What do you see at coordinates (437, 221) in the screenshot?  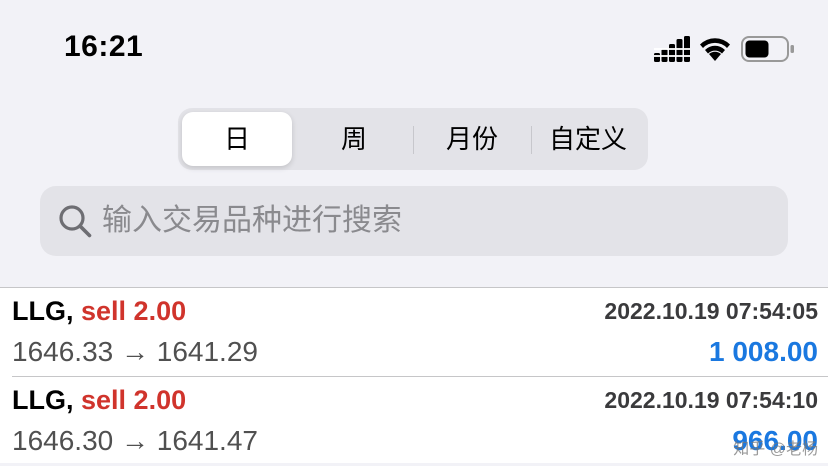 I see `search-input` at bounding box center [437, 221].